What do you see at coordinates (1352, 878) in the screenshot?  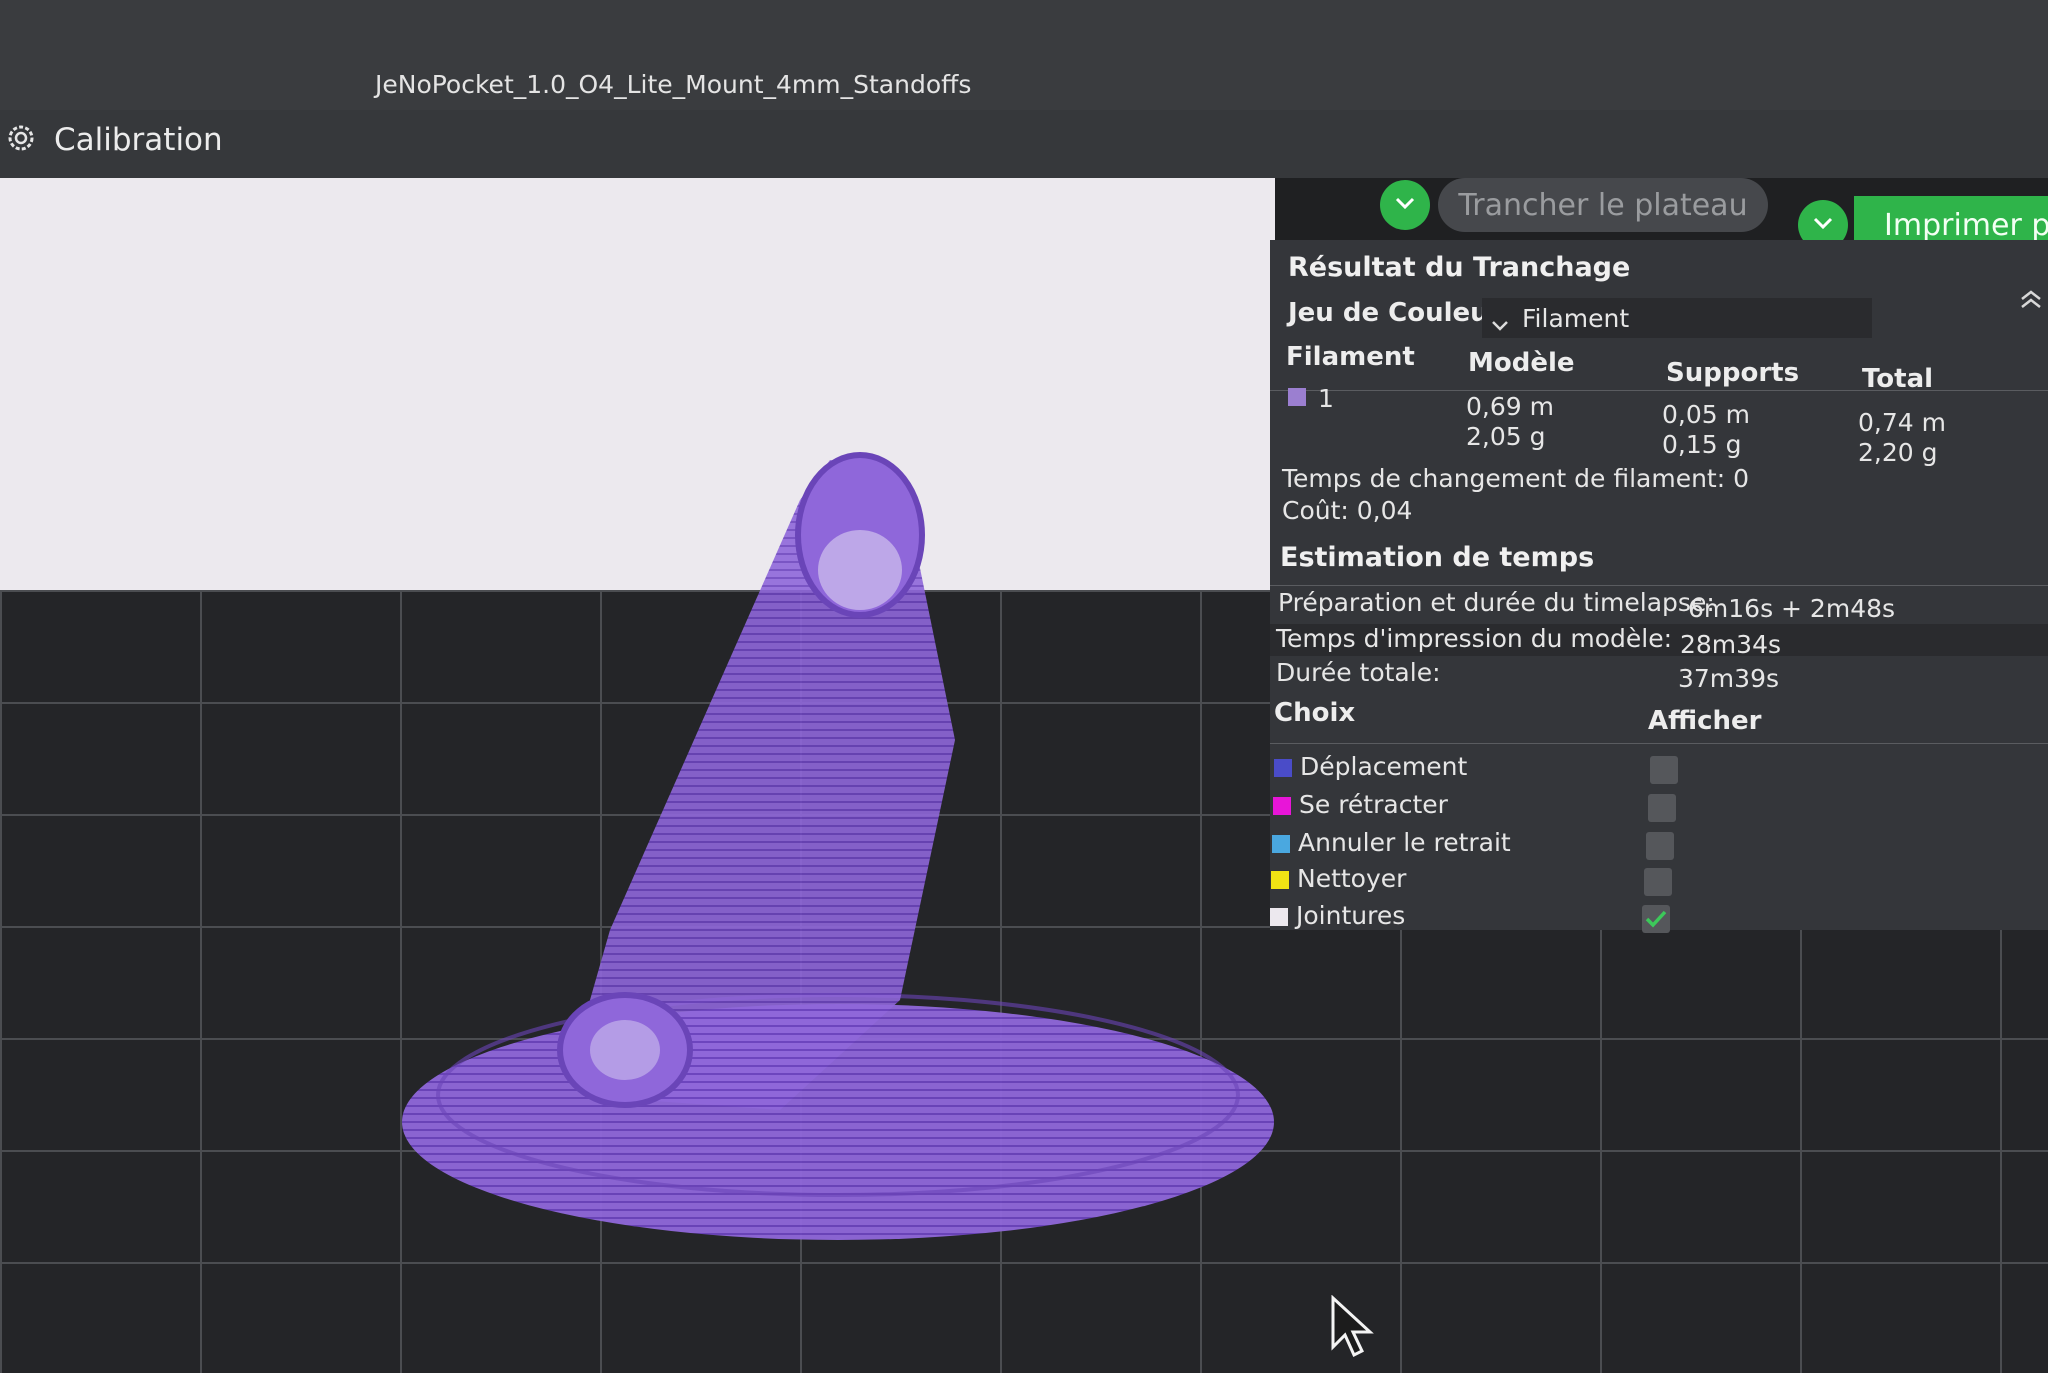 I see `option-label: Nettoyer` at bounding box center [1352, 878].